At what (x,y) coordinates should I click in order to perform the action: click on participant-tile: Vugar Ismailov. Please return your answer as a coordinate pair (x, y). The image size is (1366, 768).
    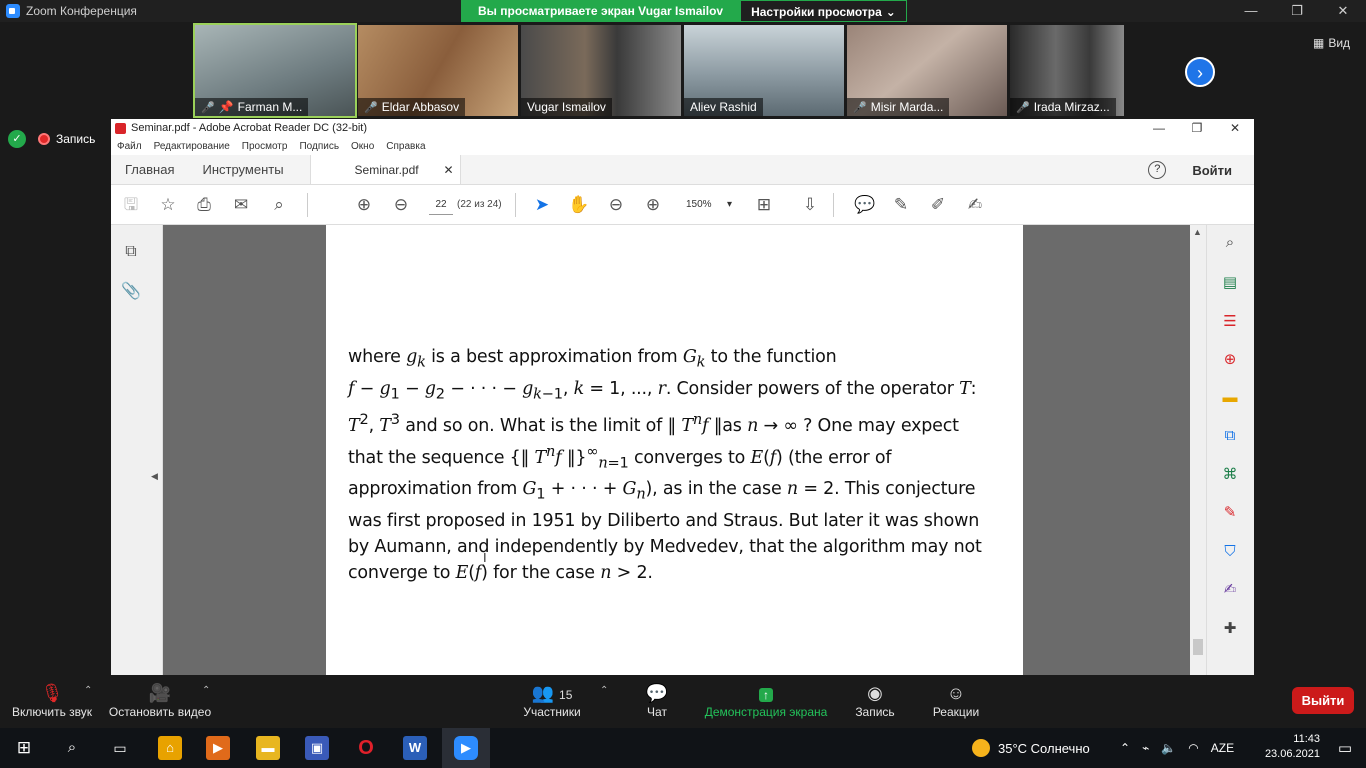
    Looking at the image, I should click on (601, 70).